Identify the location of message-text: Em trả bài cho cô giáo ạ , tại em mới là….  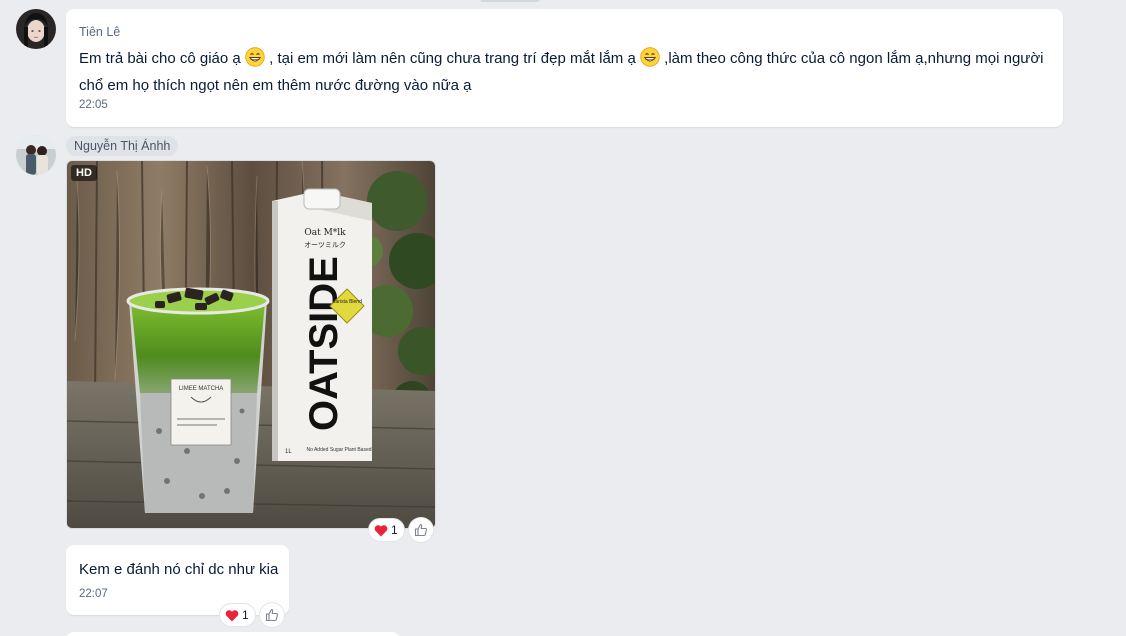
(566, 72).